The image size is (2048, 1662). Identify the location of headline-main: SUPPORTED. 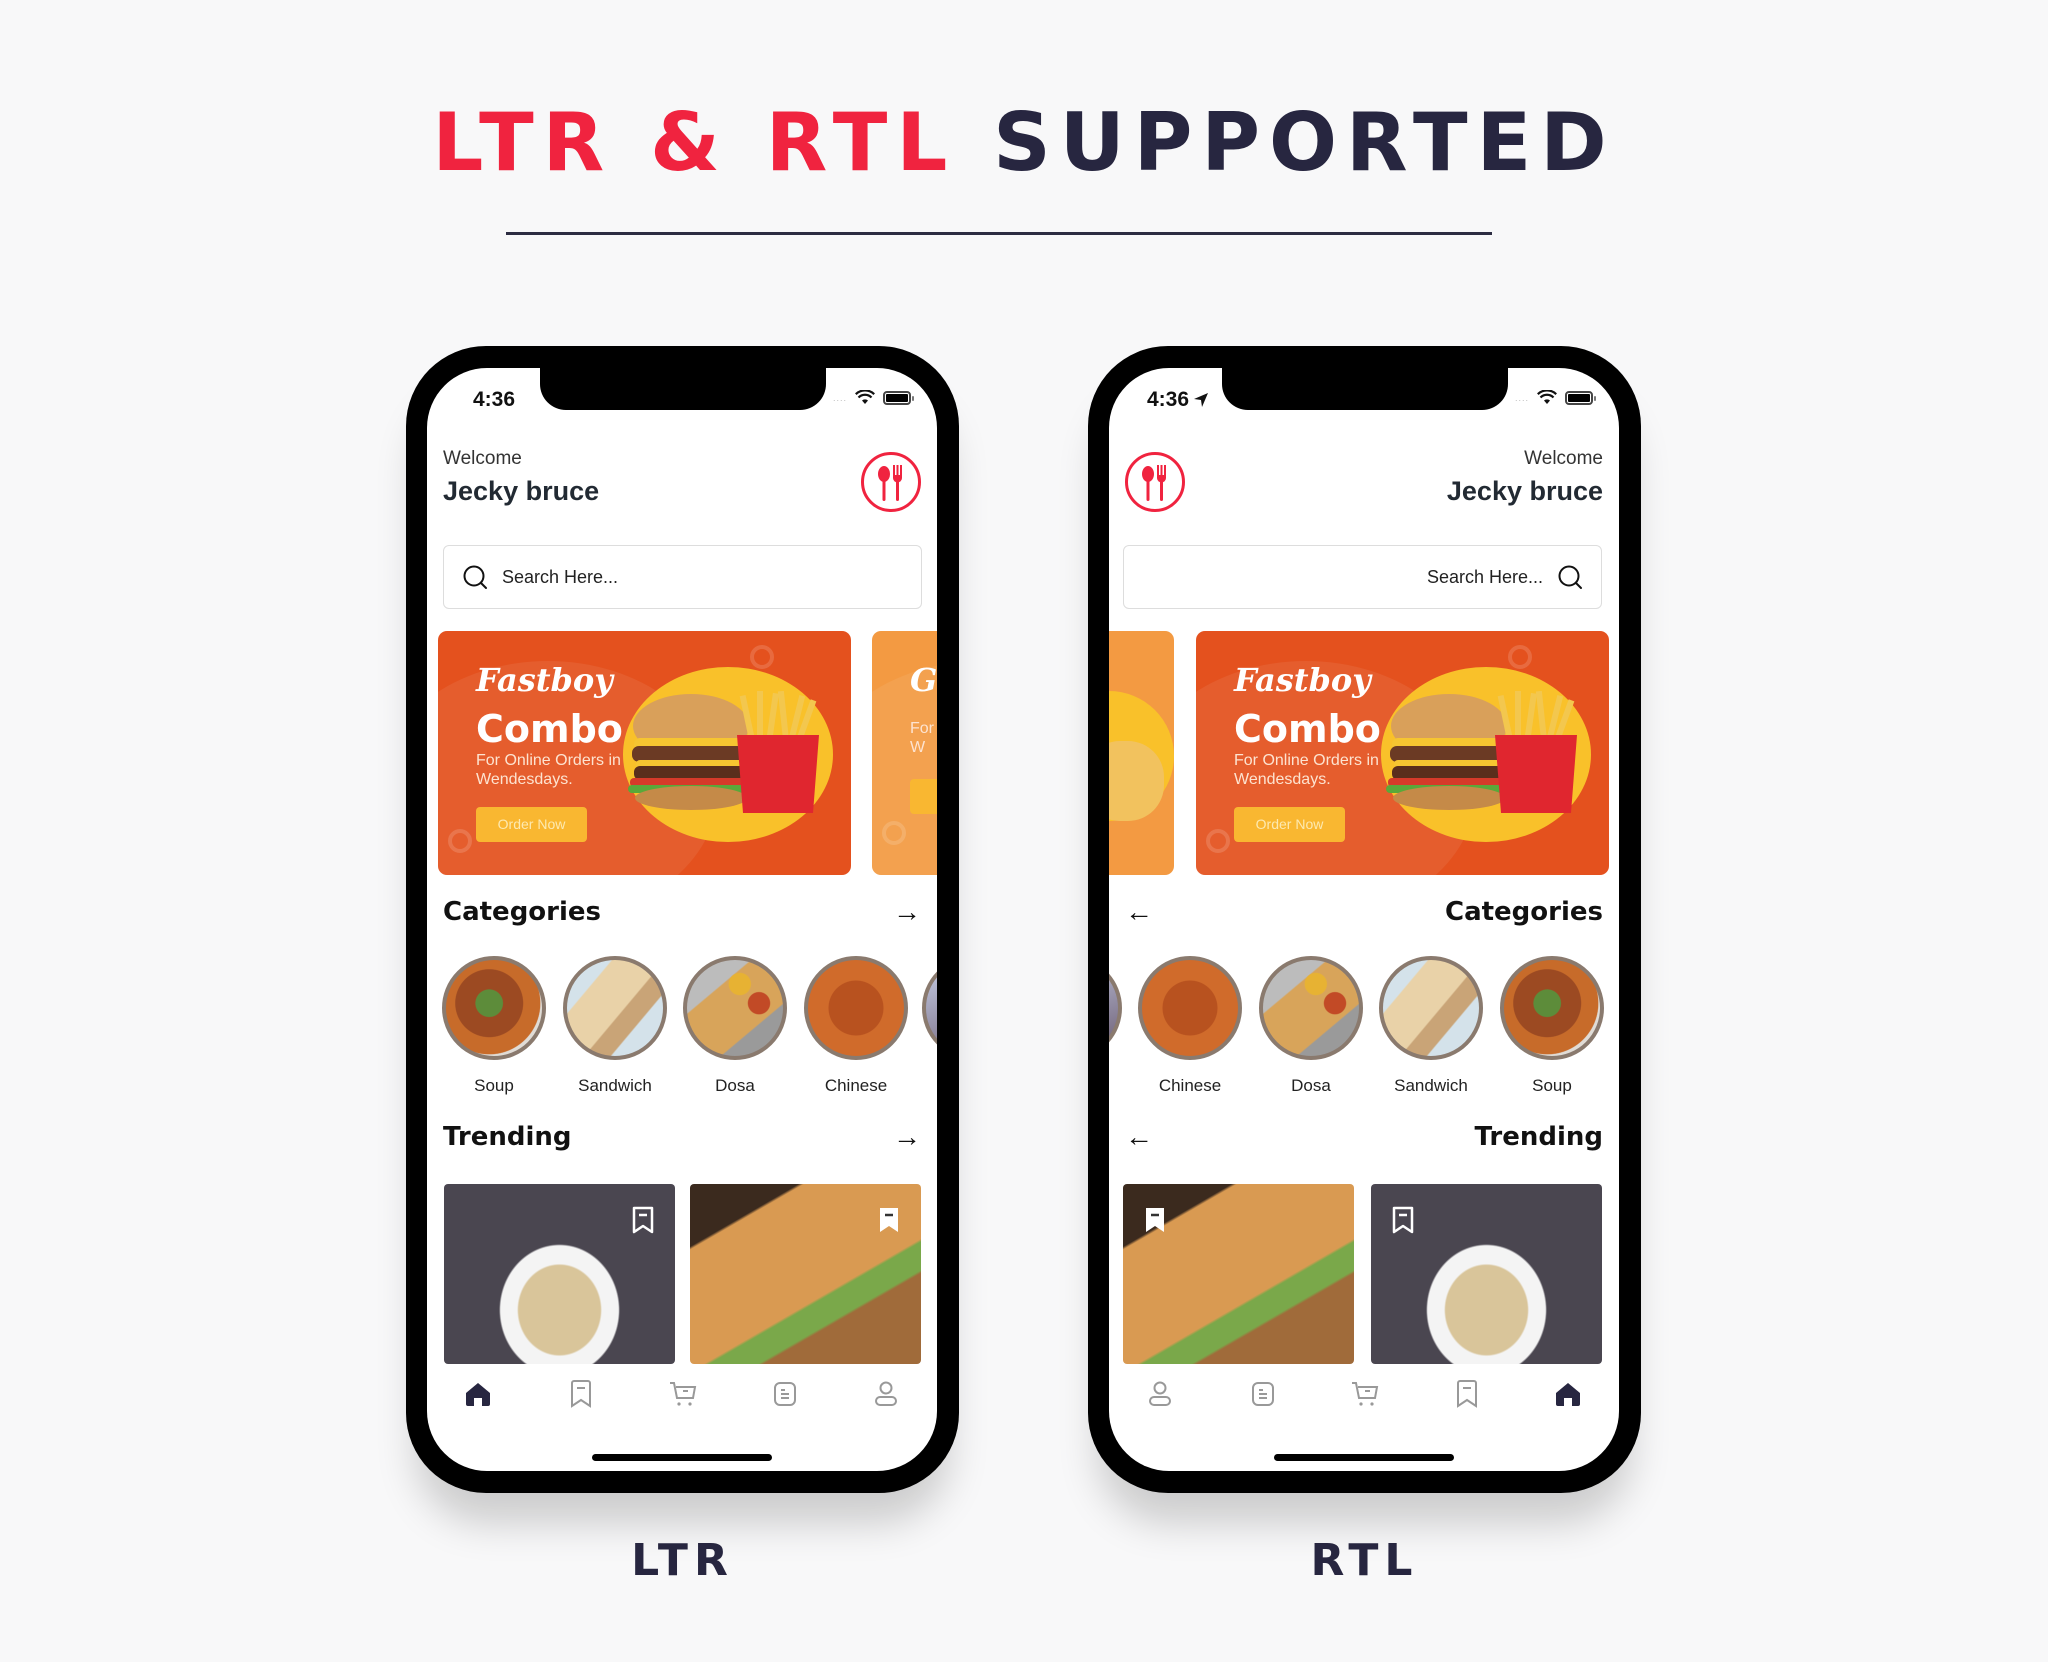
(1304, 142).